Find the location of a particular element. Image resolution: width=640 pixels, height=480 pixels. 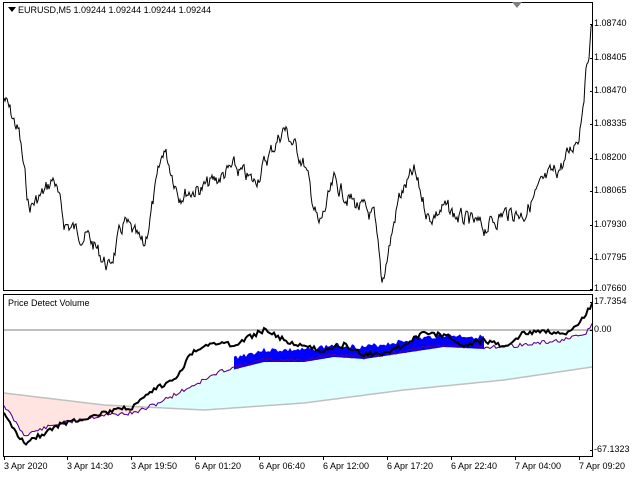

price-tick: 1.07660 is located at coordinates (608, 288).